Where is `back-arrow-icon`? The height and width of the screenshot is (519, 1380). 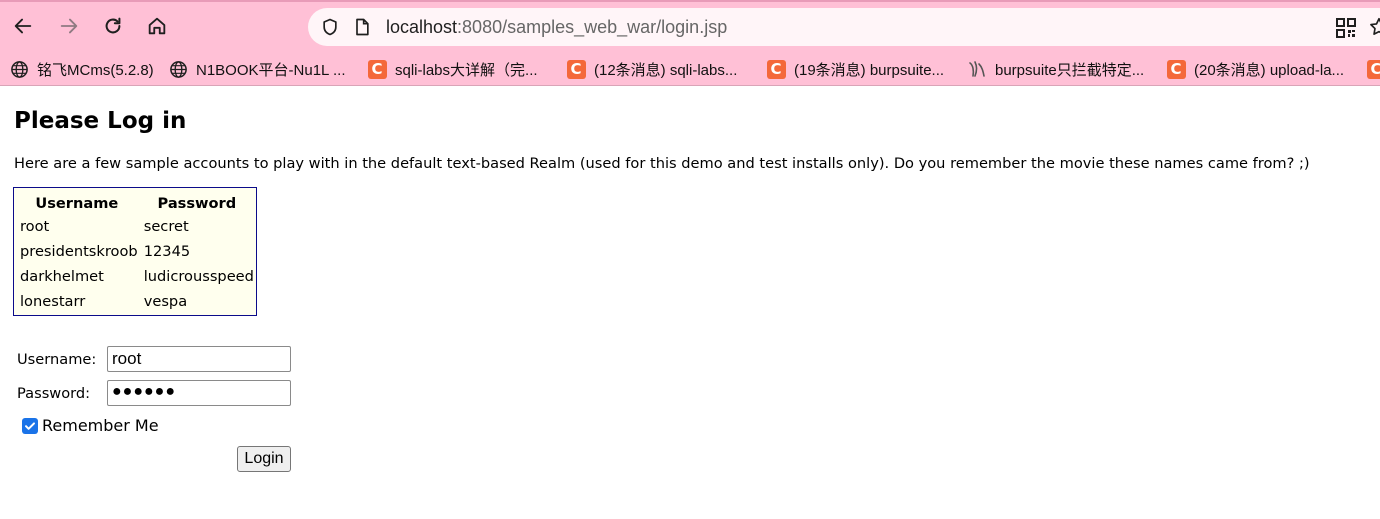
back-arrow-icon is located at coordinates (23, 26).